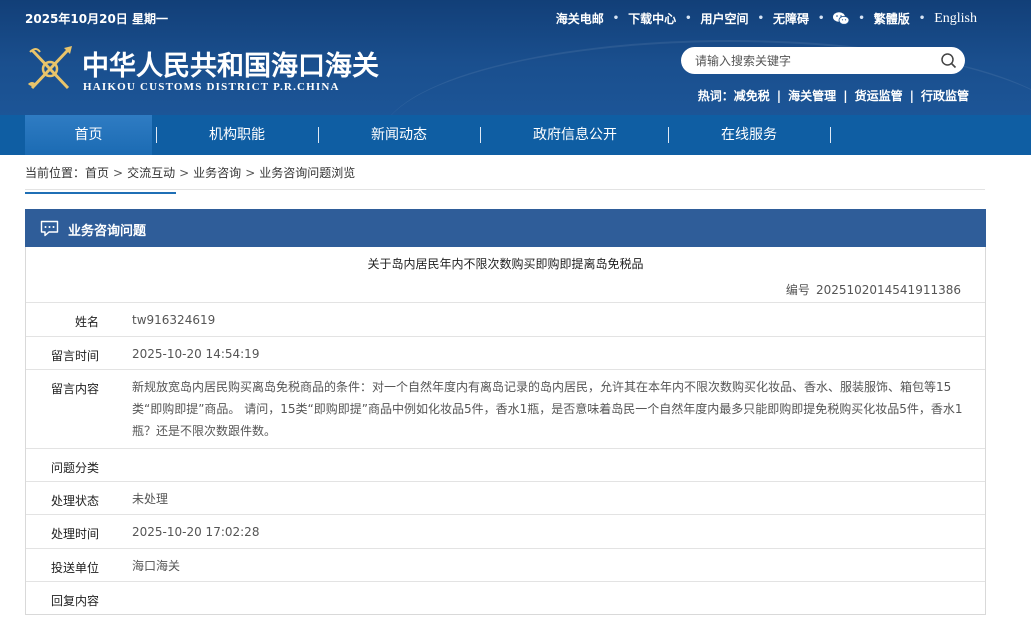  What do you see at coordinates (505, 497) in the screenshot?
I see `row-status: 处理状态 未处理` at bounding box center [505, 497].